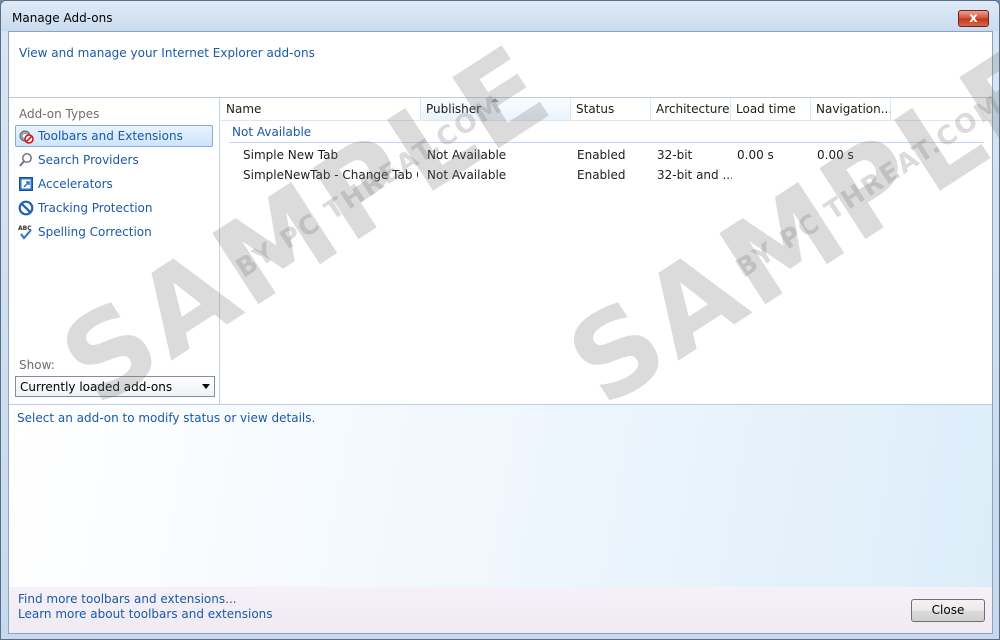  I want to click on column-header-architecture: Architecture, so click(691, 109).